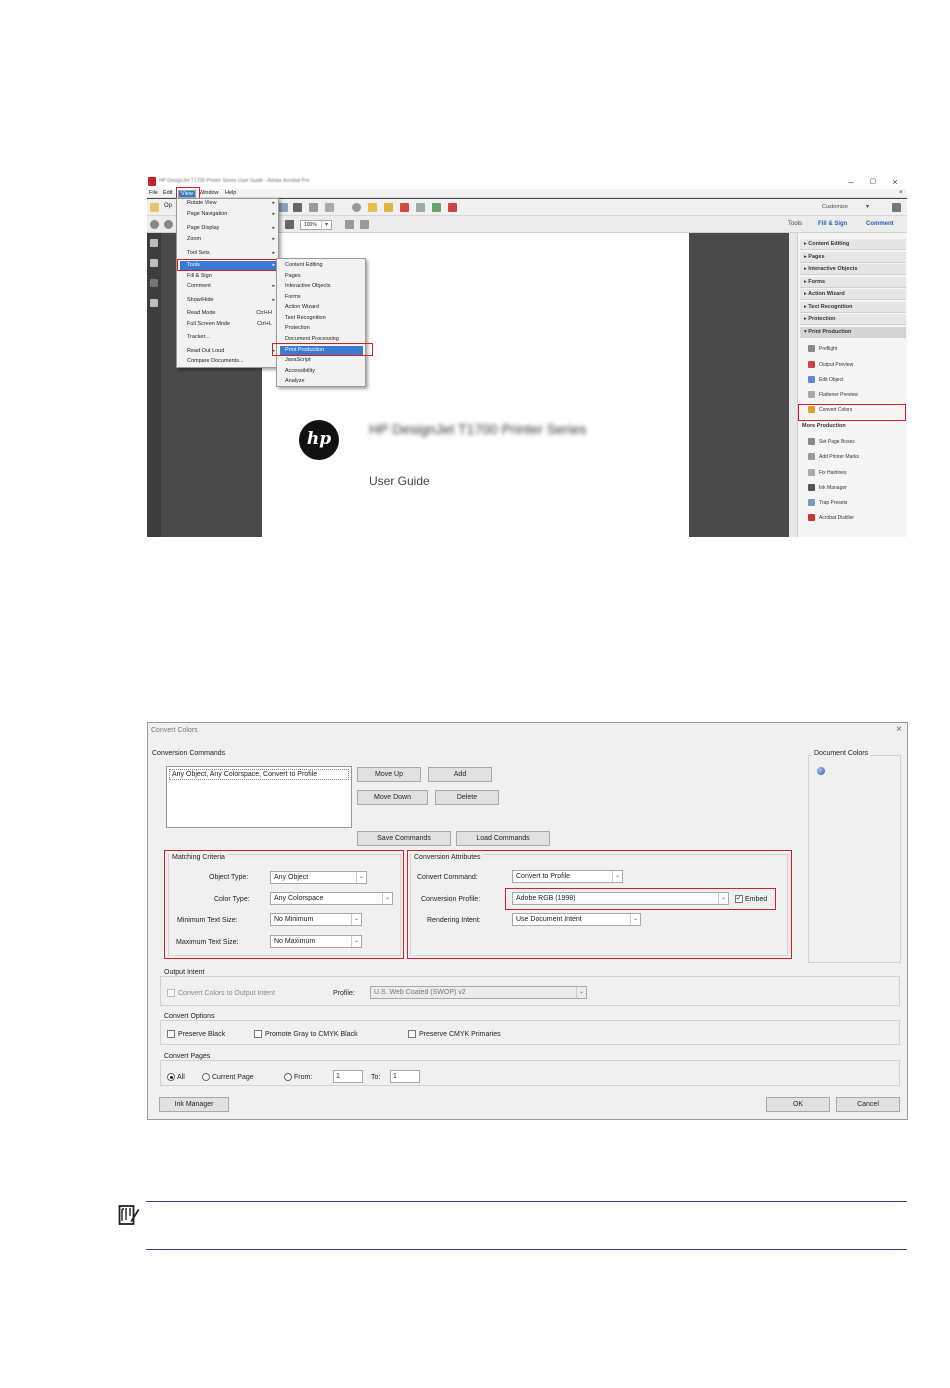 The image size is (950, 1388). What do you see at coordinates (302, 307) in the screenshot?
I see `tools-submenu-action-wizard: Action Wizard` at bounding box center [302, 307].